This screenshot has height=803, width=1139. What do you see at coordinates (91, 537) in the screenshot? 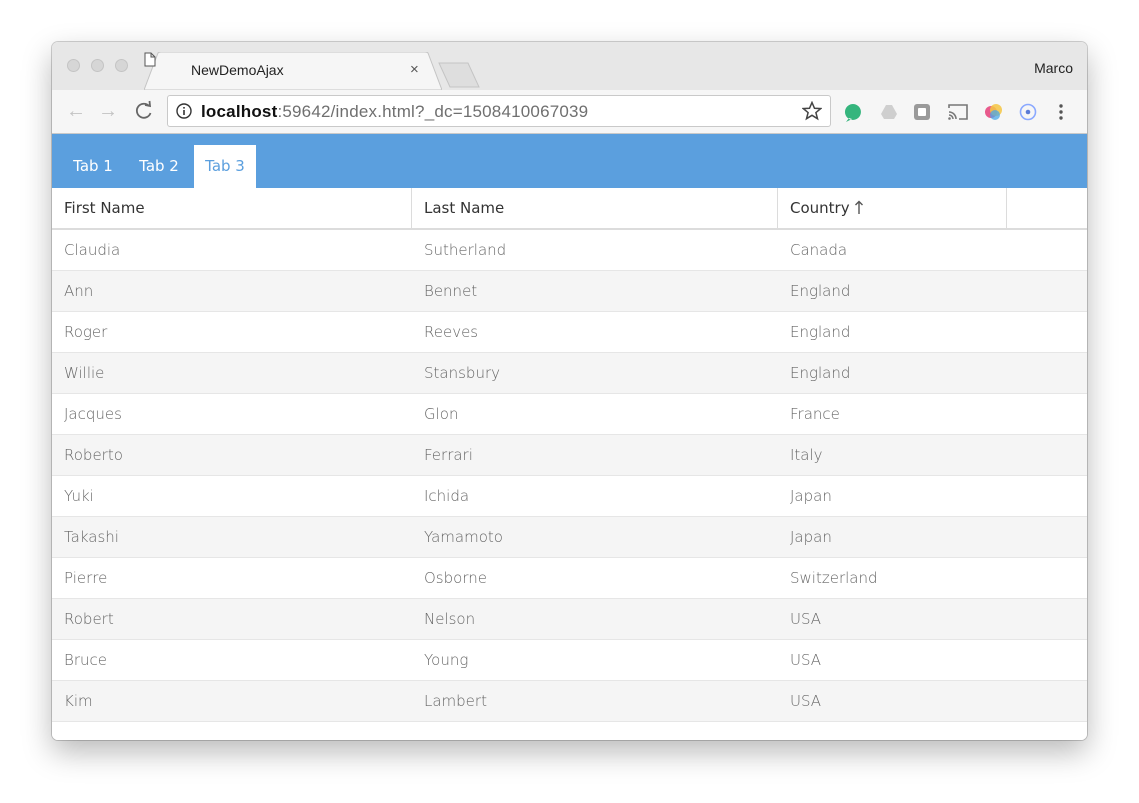
I see `cell-first-name: Takashi` at bounding box center [91, 537].